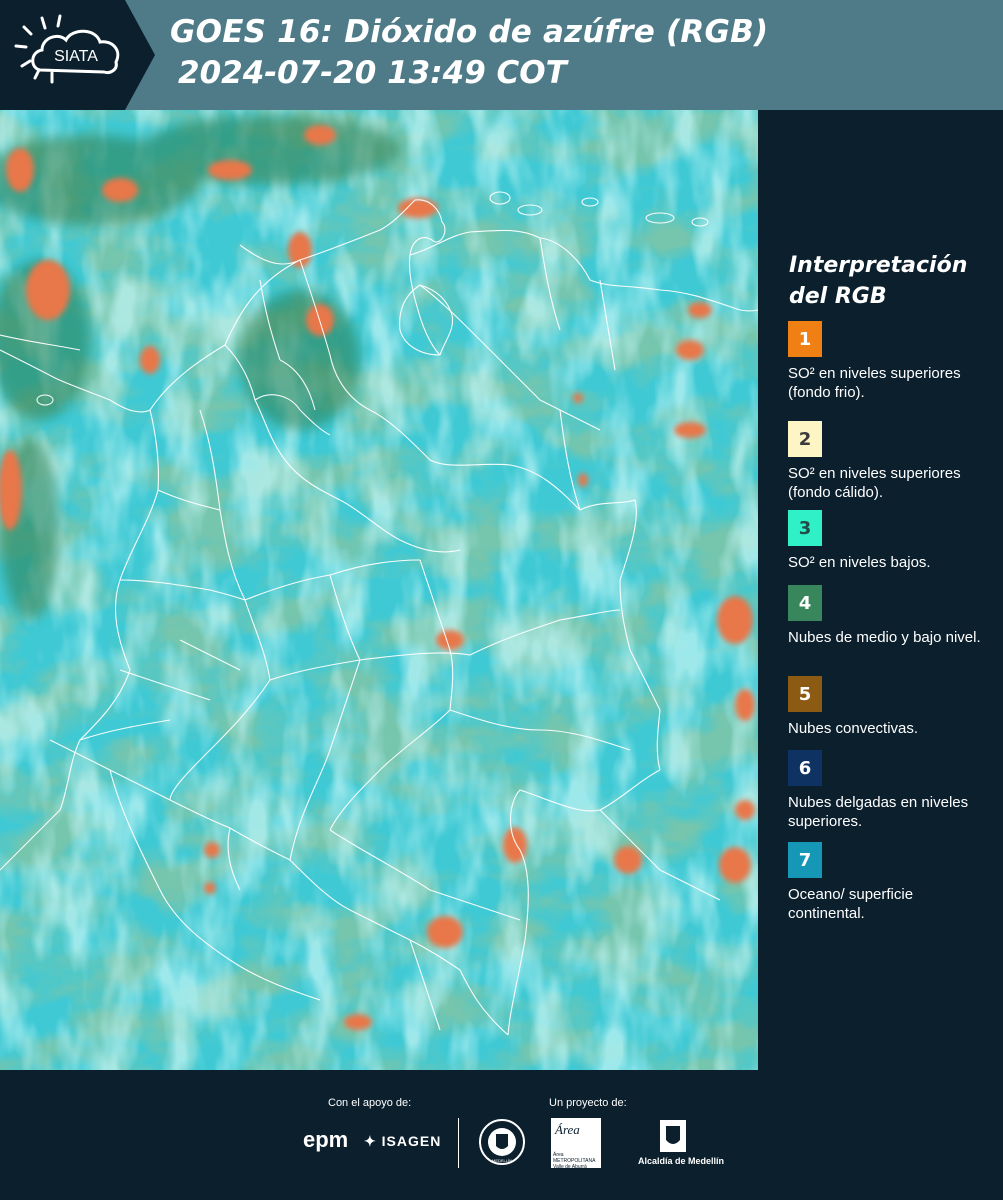  I want to click on area-metropolitana-logo: Área Área METROPOLITANA Valle de Aburrá, so click(576, 1144).